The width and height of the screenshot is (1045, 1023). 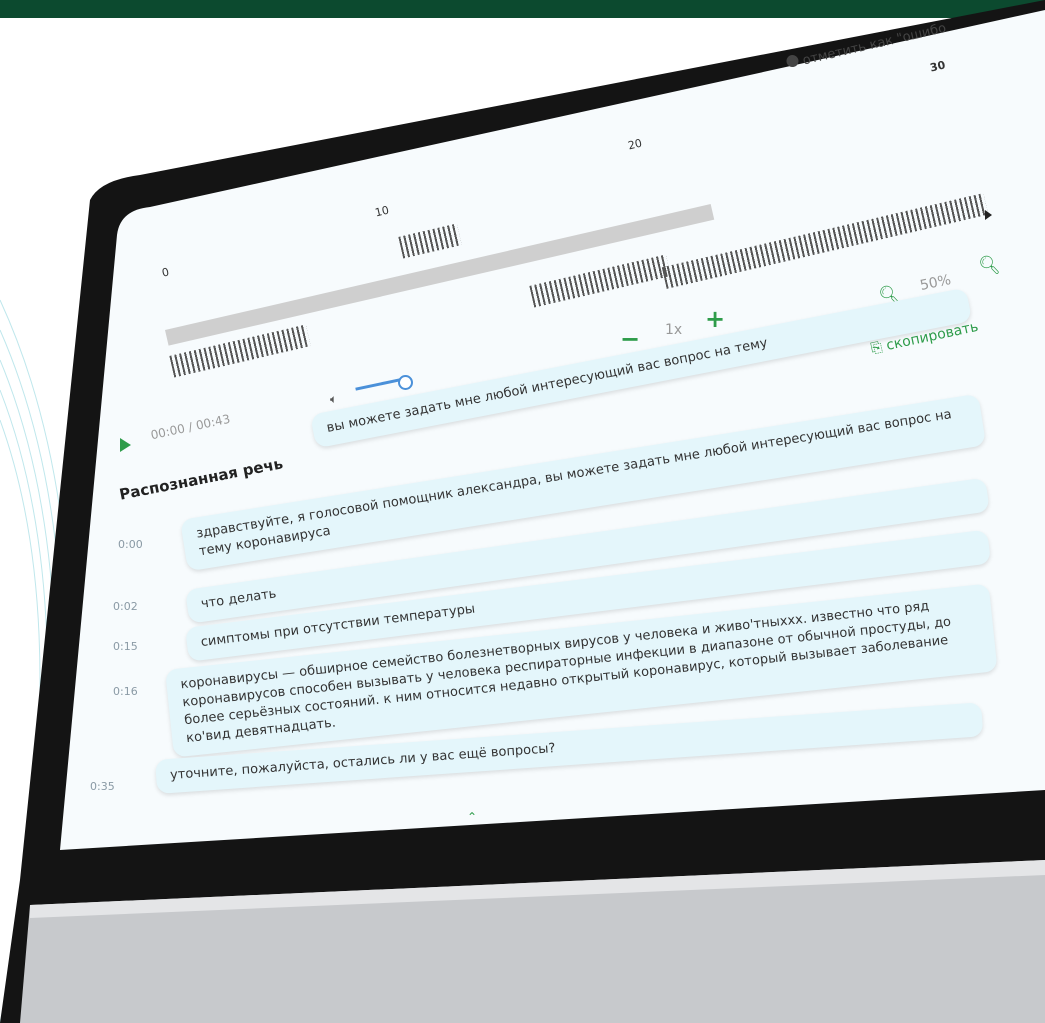 What do you see at coordinates (102, 786) in the screenshot?
I see `message-time: 0:35` at bounding box center [102, 786].